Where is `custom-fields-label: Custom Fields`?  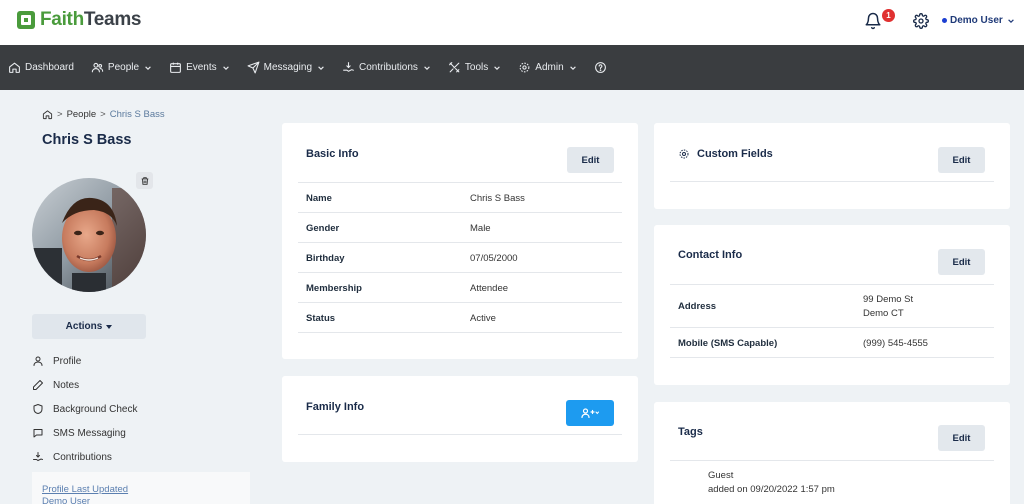 custom-fields-label: Custom Fields is located at coordinates (735, 154).